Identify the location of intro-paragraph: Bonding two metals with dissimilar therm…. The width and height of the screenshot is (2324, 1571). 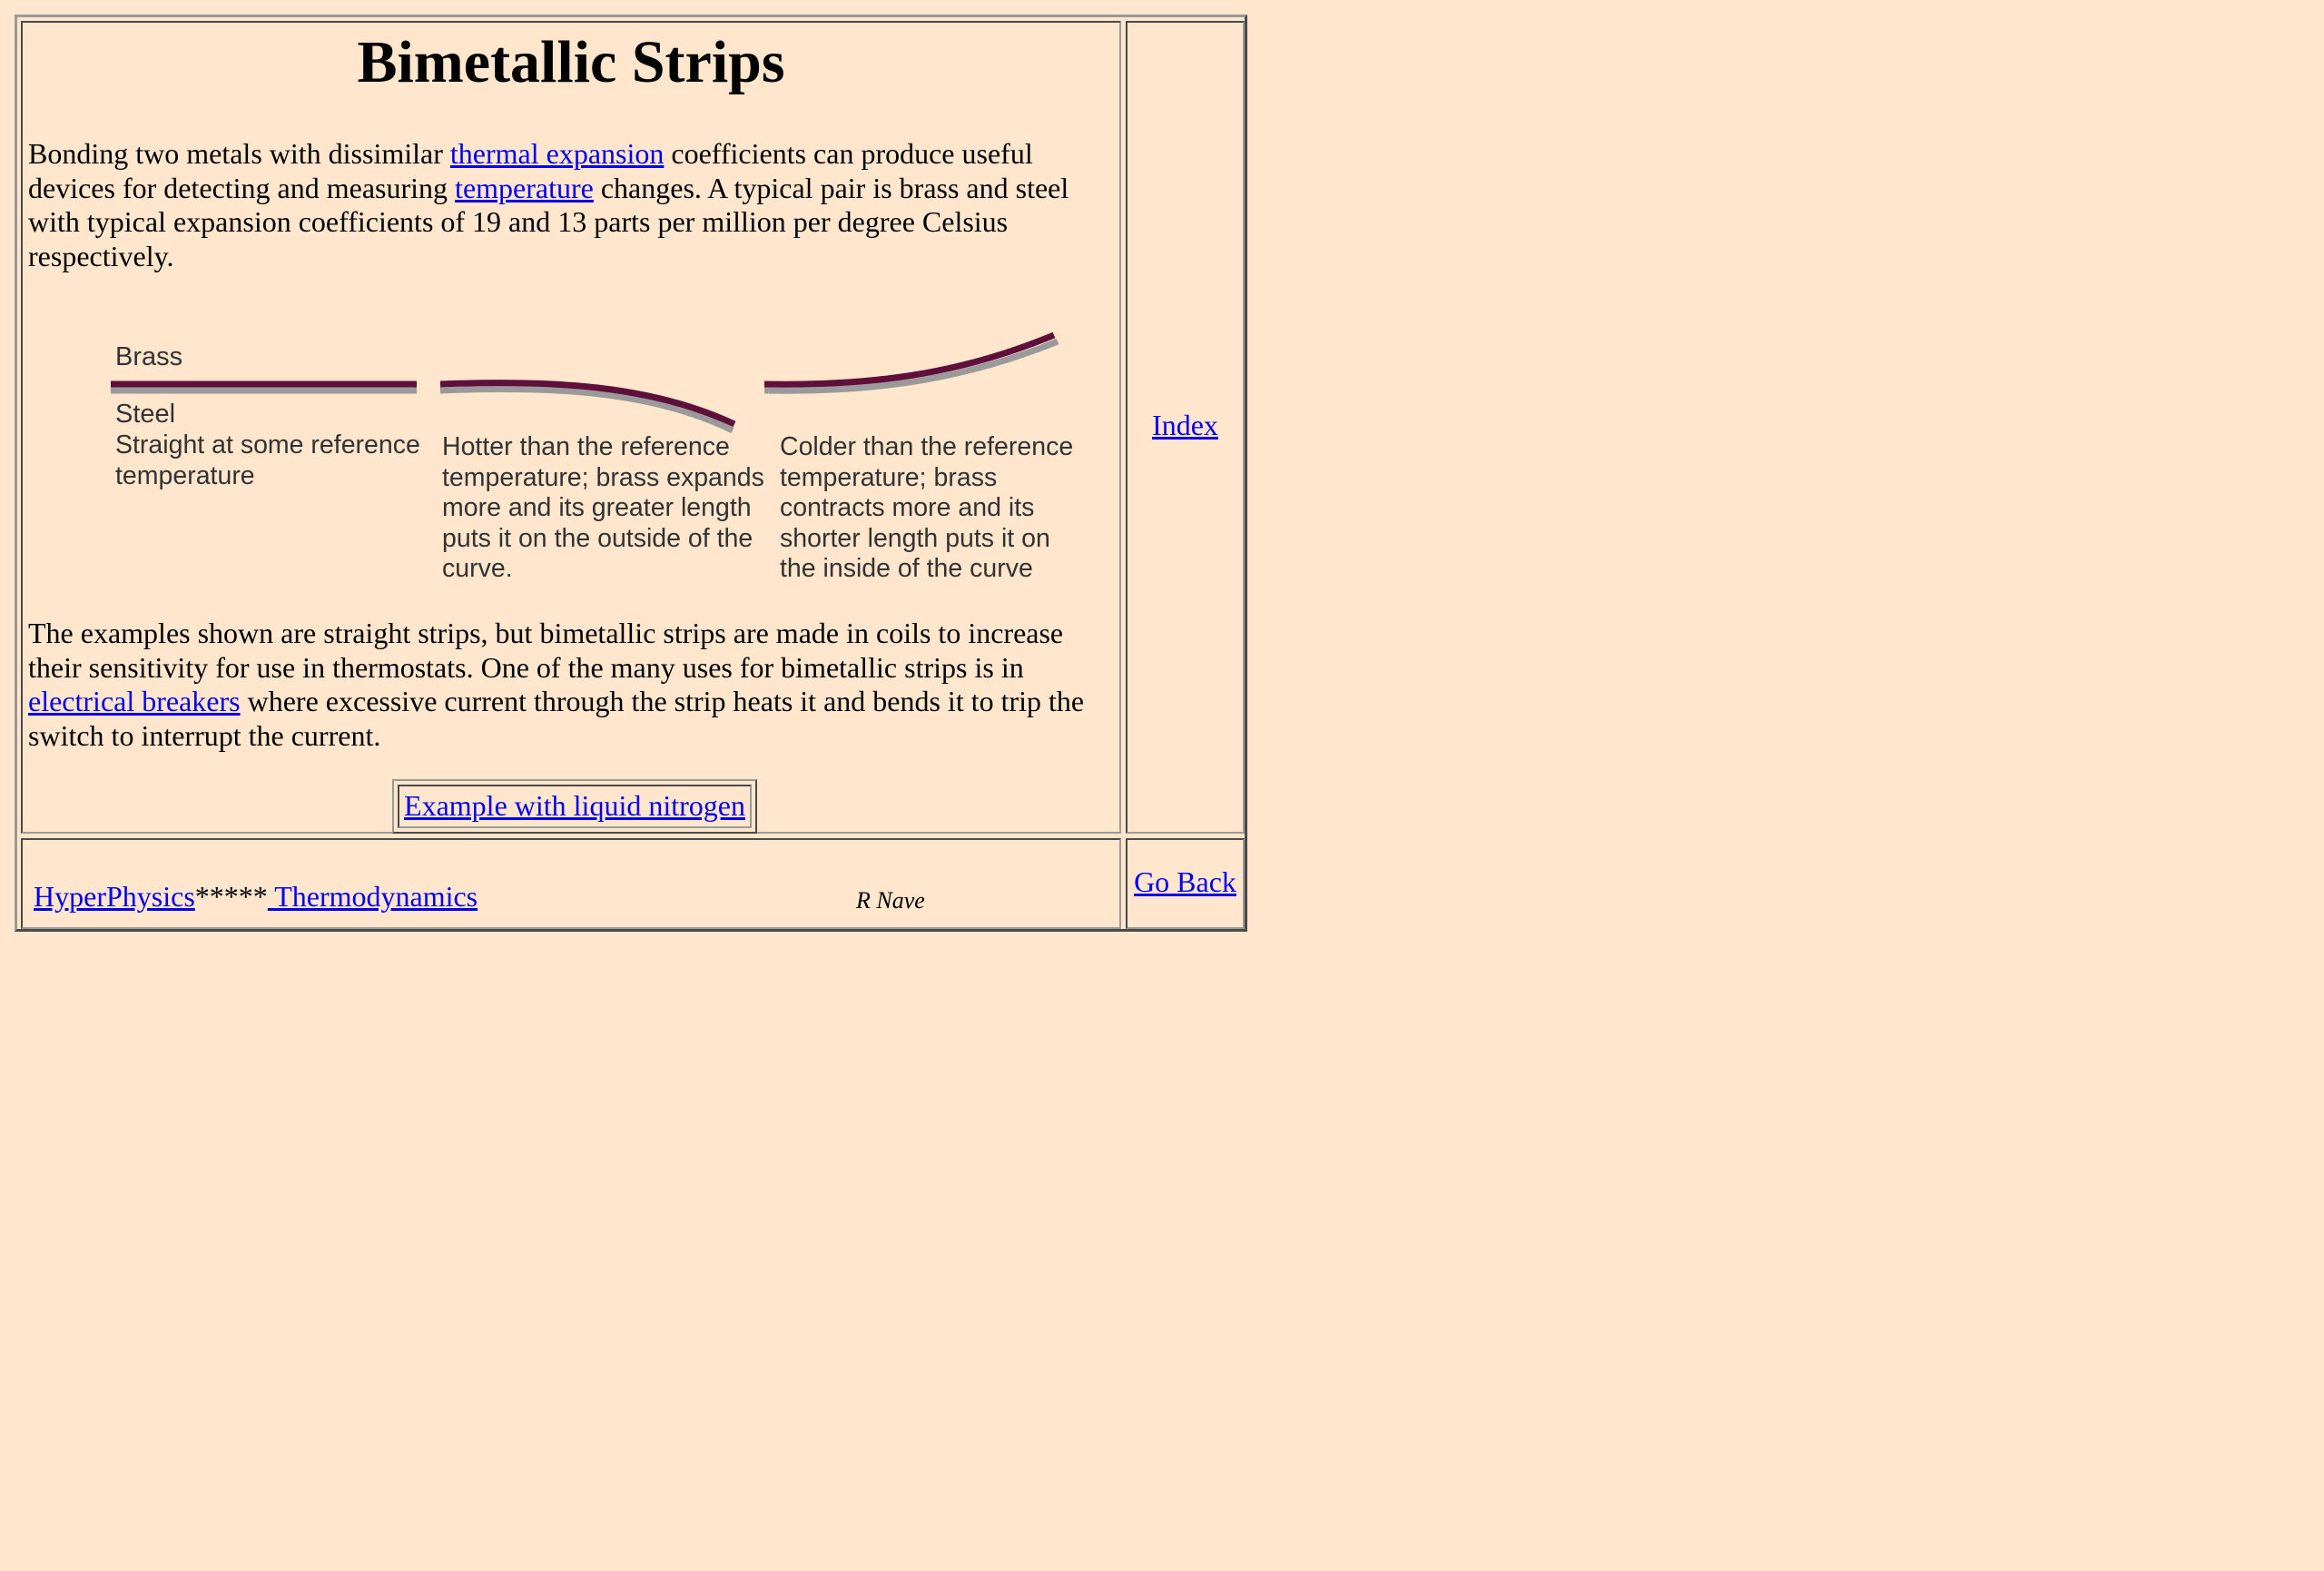
(573, 205).